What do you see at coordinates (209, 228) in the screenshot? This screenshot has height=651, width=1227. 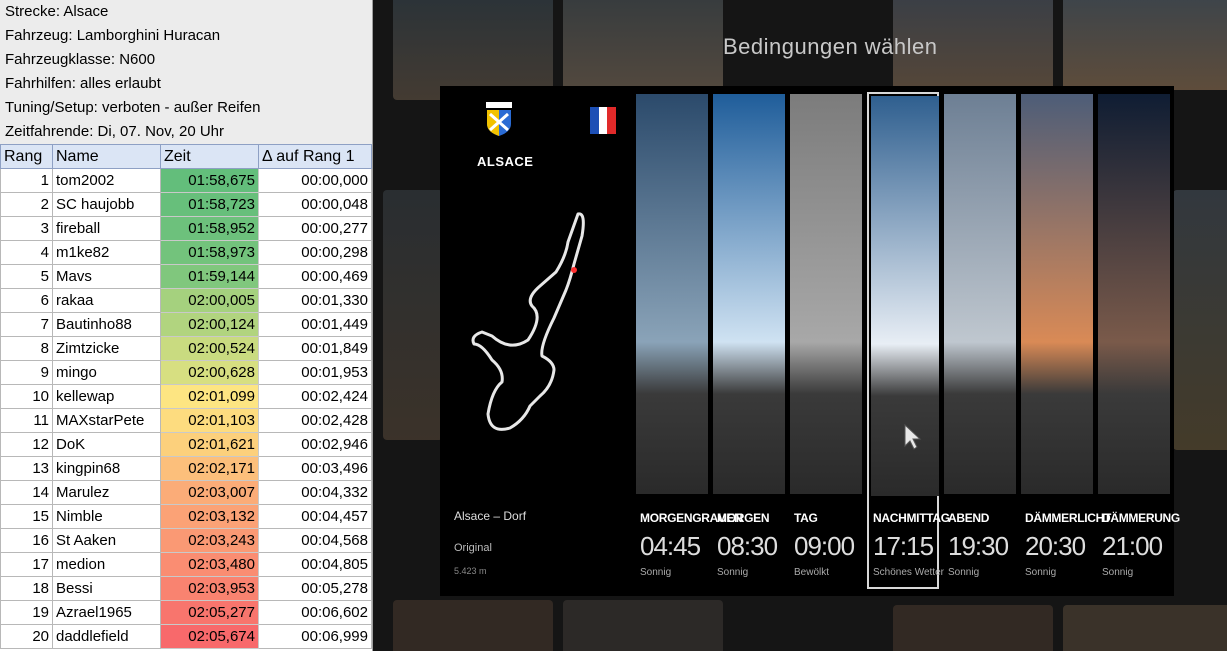 I see `time-cell: 01:58,952` at bounding box center [209, 228].